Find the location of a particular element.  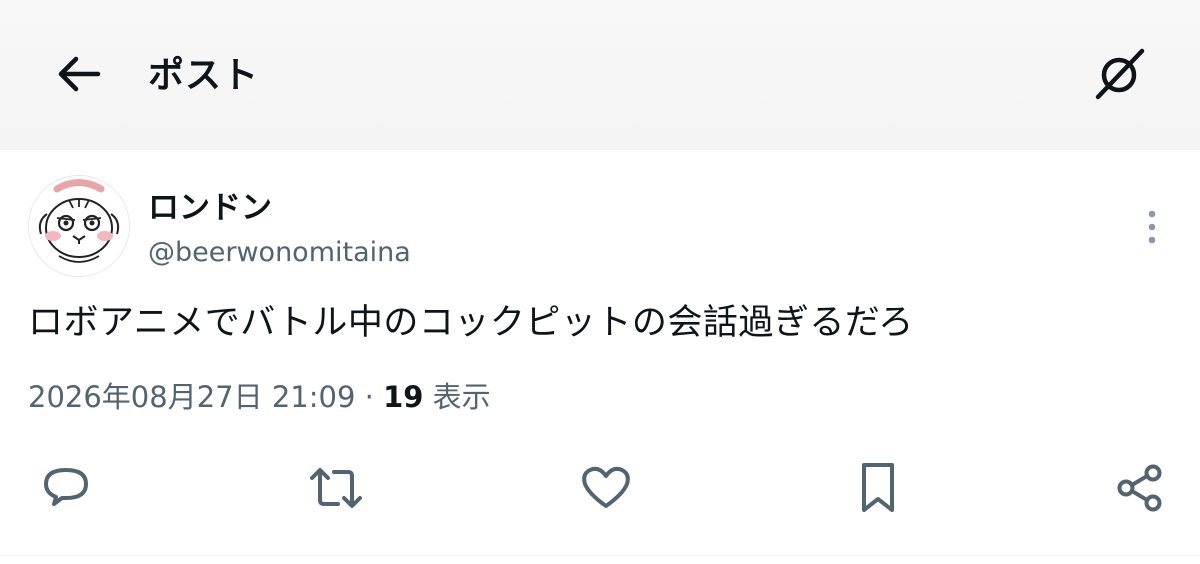

divider is located at coordinates (600, 555).